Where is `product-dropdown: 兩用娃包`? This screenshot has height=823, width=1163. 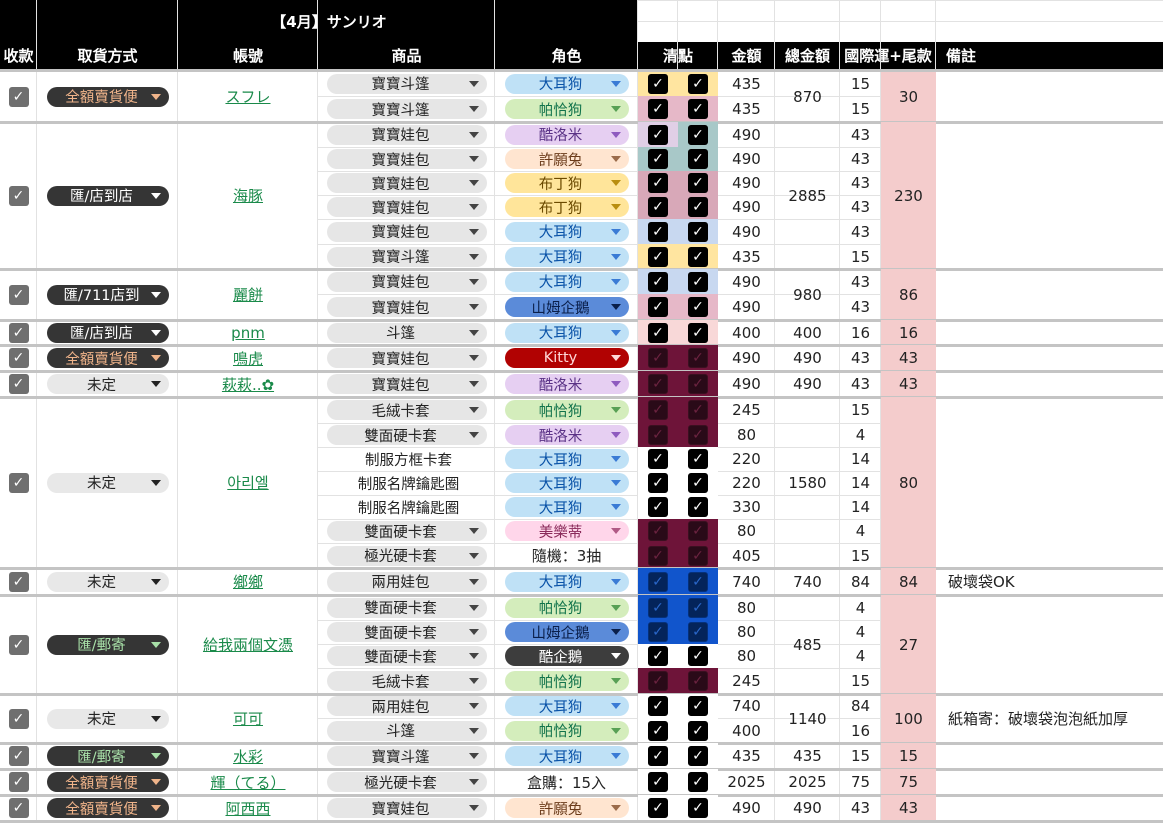 product-dropdown: 兩用娃包 is located at coordinates (406, 706).